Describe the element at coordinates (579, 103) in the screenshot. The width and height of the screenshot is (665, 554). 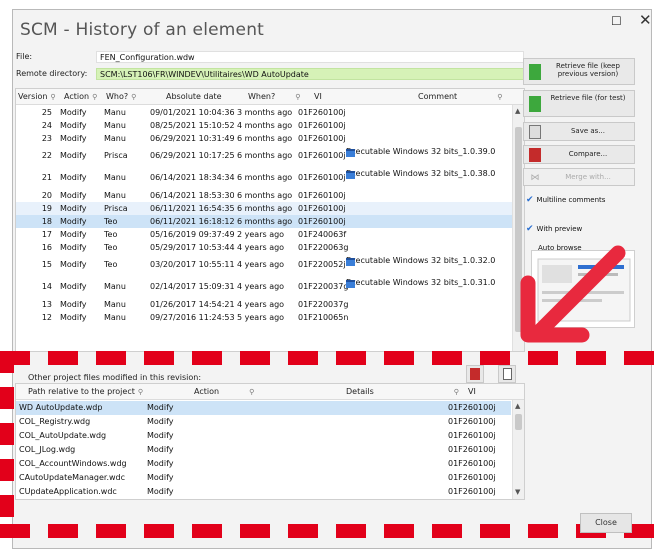
I see `retrieve-test-button: Retrieve file (for test)` at that location.